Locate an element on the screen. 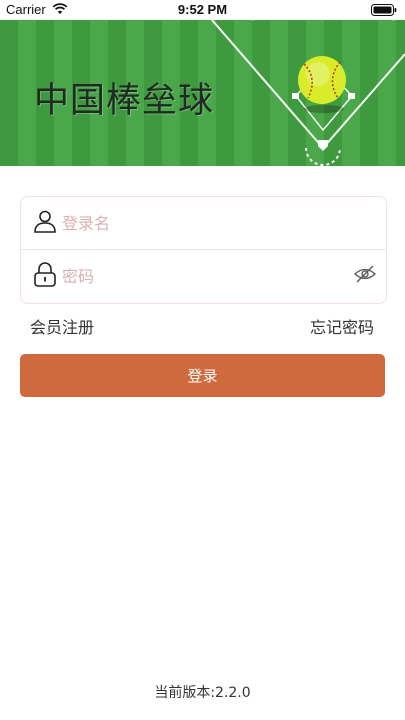 This screenshot has width=405, height=720. username-row is located at coordinates (203, 223).